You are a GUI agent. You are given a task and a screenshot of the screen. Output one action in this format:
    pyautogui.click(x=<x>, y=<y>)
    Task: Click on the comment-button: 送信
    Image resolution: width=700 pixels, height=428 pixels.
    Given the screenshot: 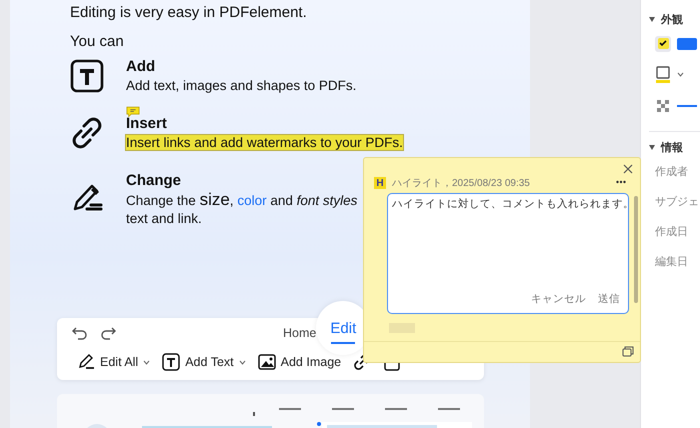 What is the action you would take?
    pyautogui.click(x=609, y=299)
    